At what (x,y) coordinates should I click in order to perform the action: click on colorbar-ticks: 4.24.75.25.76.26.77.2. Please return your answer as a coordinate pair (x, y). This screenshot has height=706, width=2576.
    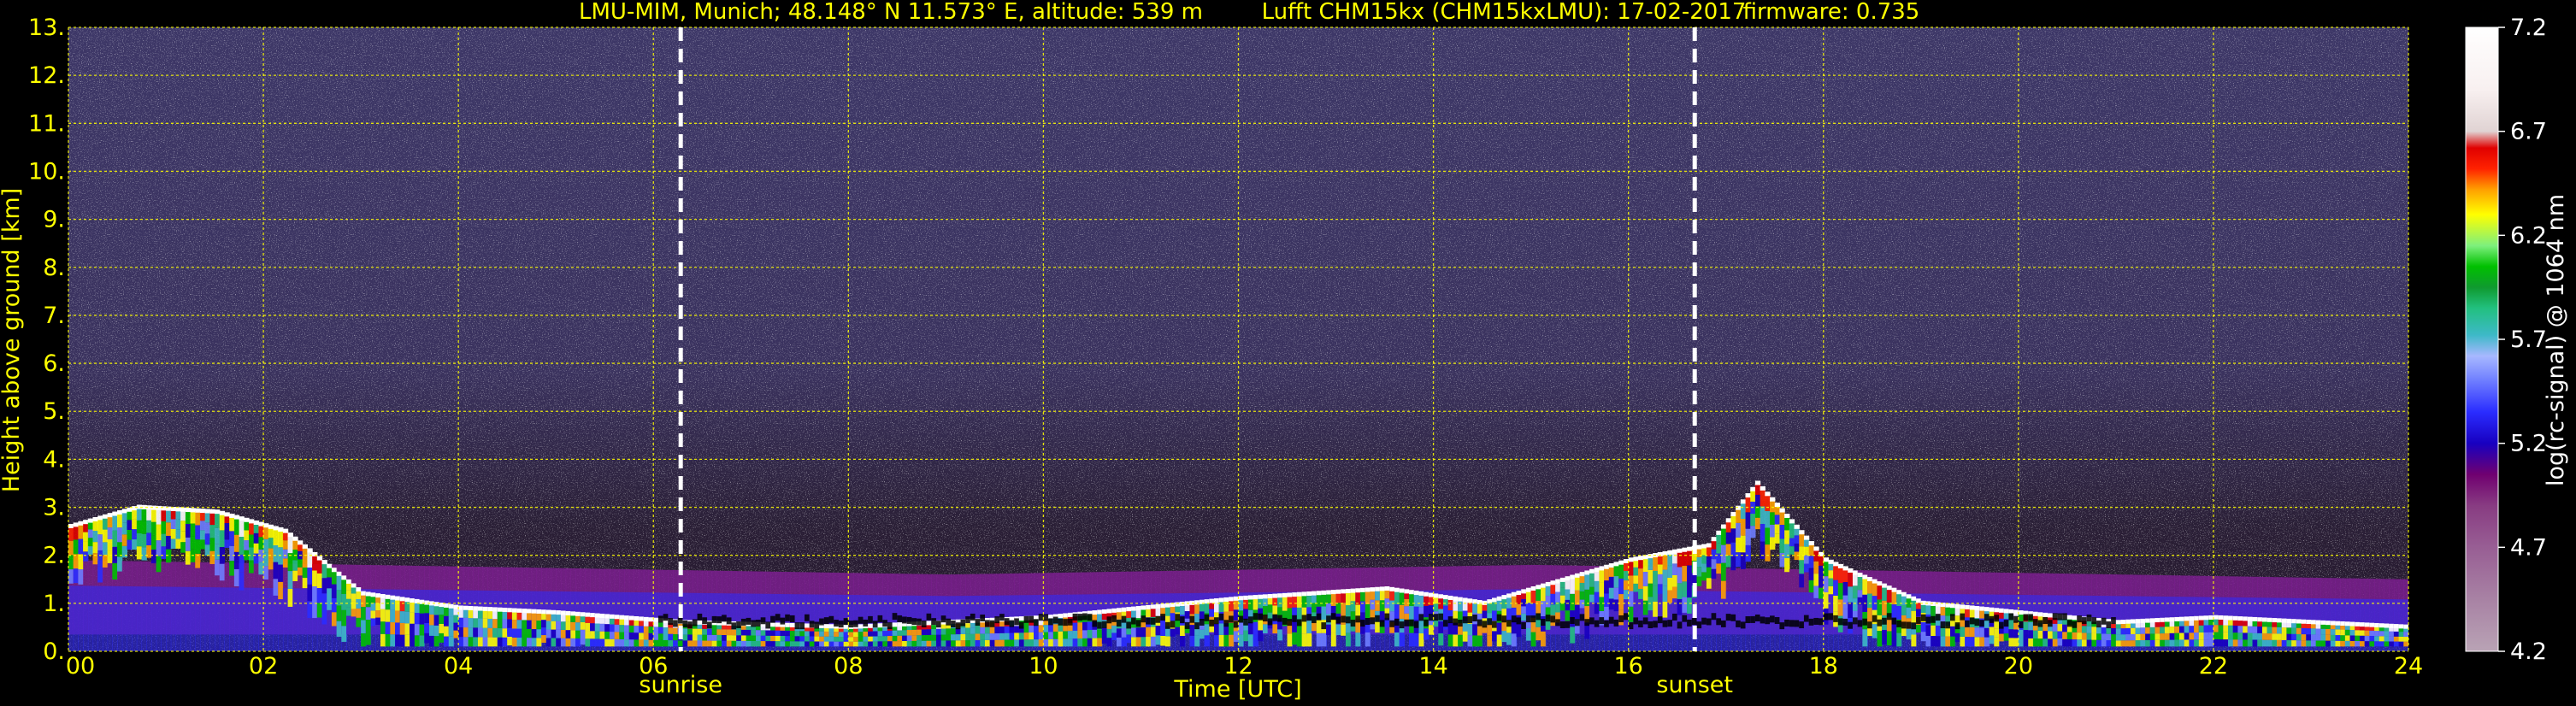
    Looking at the image, I should click on (2522, 340).